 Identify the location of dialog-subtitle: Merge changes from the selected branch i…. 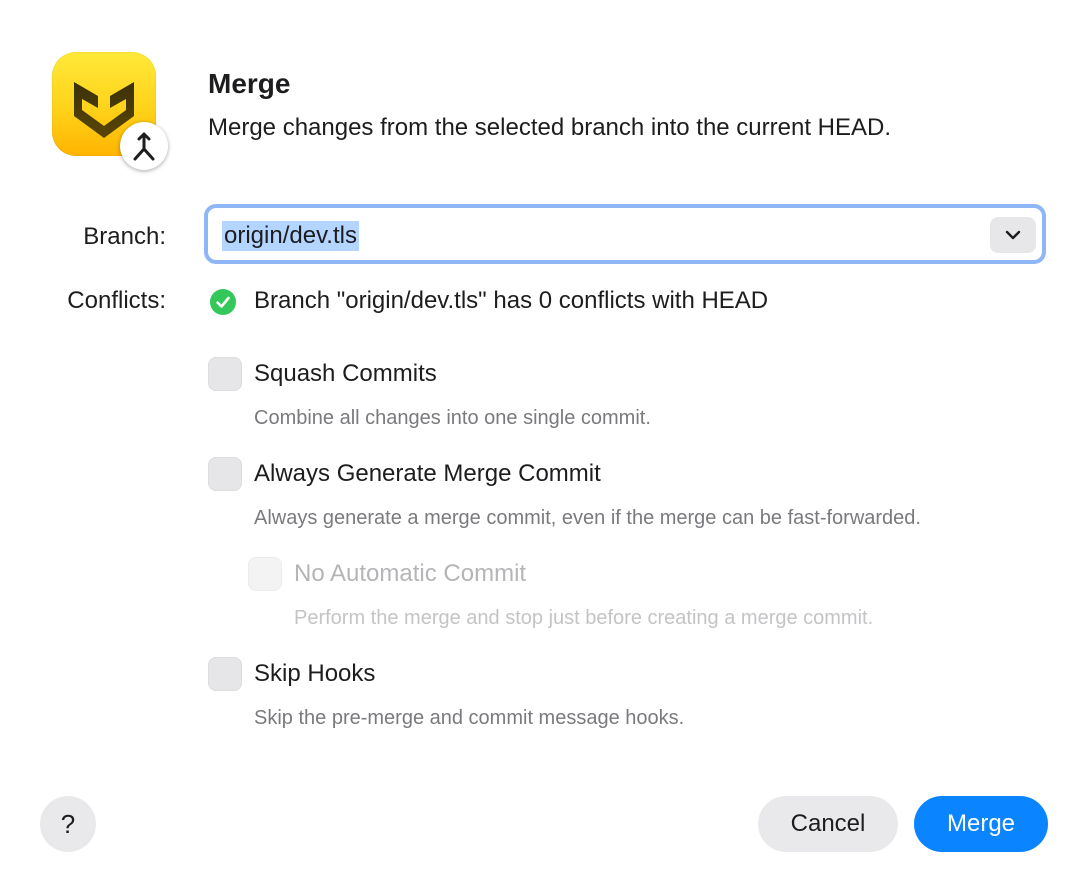
(550, 127).